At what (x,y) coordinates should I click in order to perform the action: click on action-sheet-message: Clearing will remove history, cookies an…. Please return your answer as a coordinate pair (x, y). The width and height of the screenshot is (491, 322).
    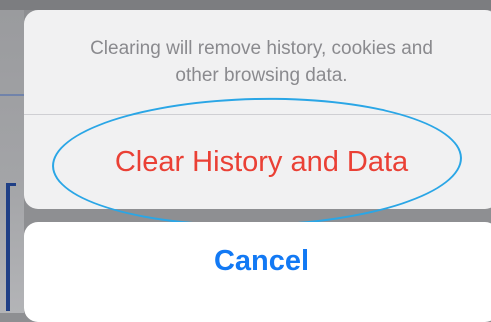
    Looking at the image, I should click on (261, 62).